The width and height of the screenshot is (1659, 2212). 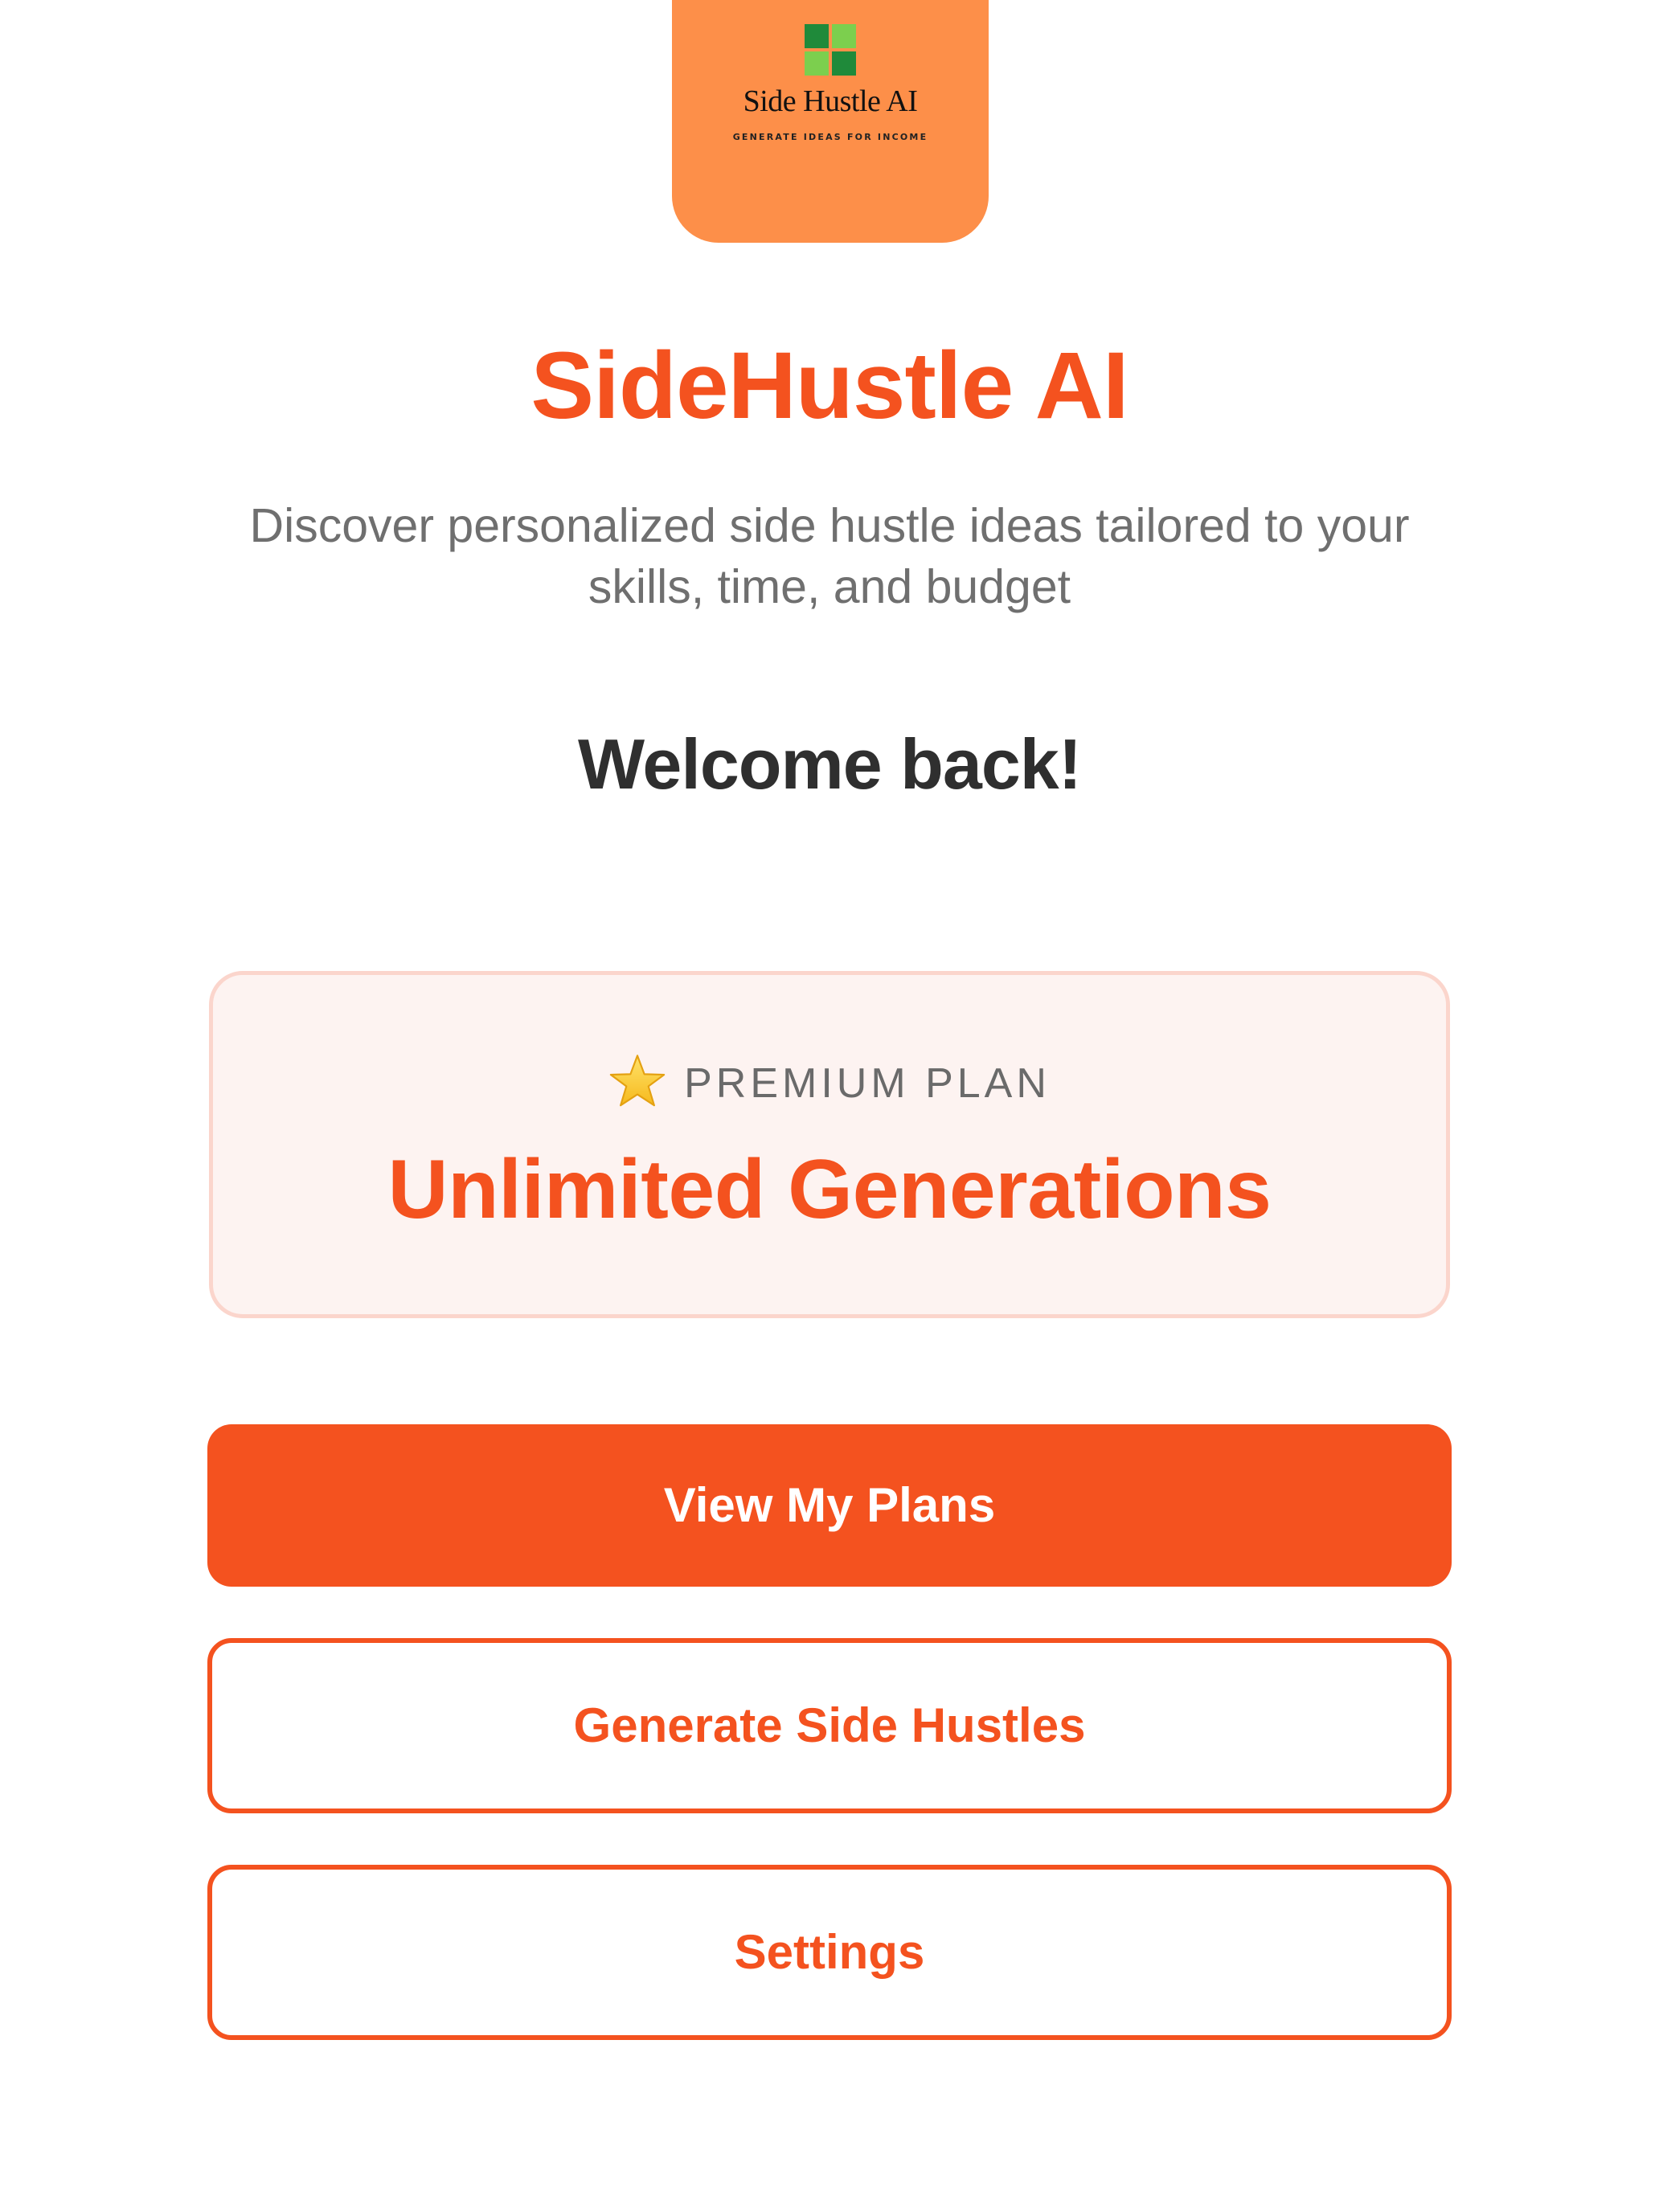 I want to click on settings-button: Settings, so click(x=829, y=1952).